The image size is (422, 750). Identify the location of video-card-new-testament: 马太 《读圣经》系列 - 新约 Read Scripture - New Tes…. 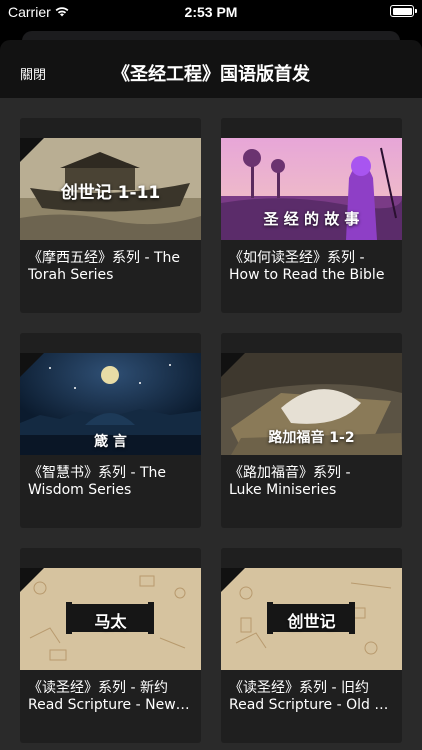
(110, 645).